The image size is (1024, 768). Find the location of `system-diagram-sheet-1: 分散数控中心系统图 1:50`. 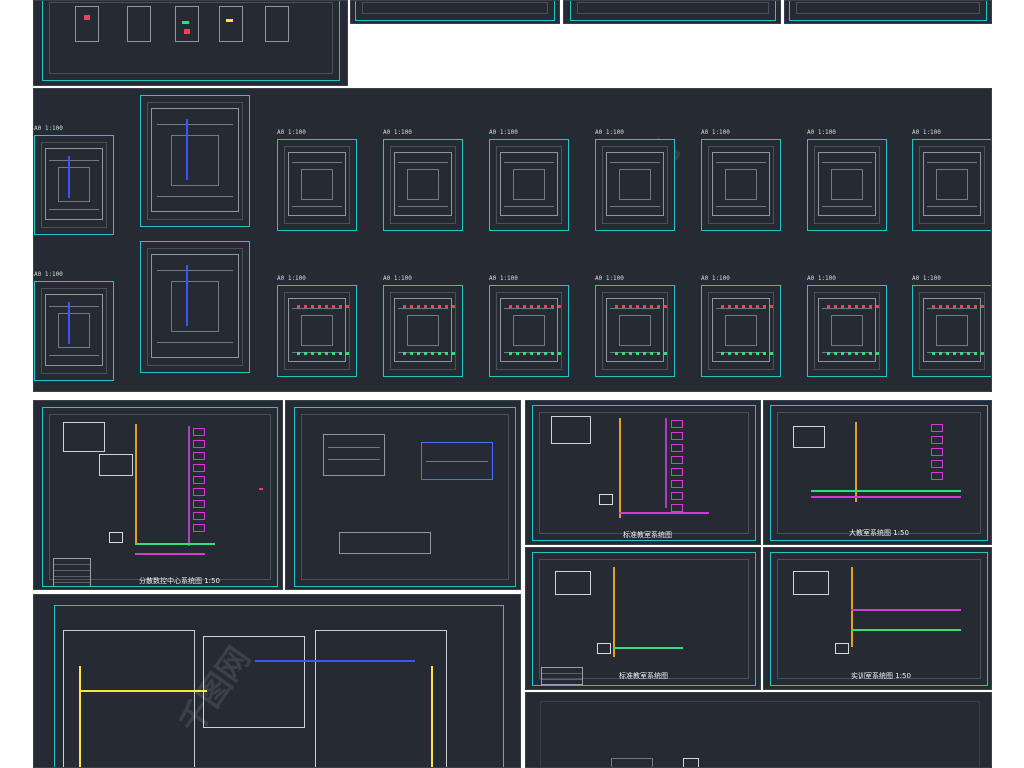

system-diagram-sheet-1: 分散数控中心系统图 1:50 is located at coordinates (160, 497).